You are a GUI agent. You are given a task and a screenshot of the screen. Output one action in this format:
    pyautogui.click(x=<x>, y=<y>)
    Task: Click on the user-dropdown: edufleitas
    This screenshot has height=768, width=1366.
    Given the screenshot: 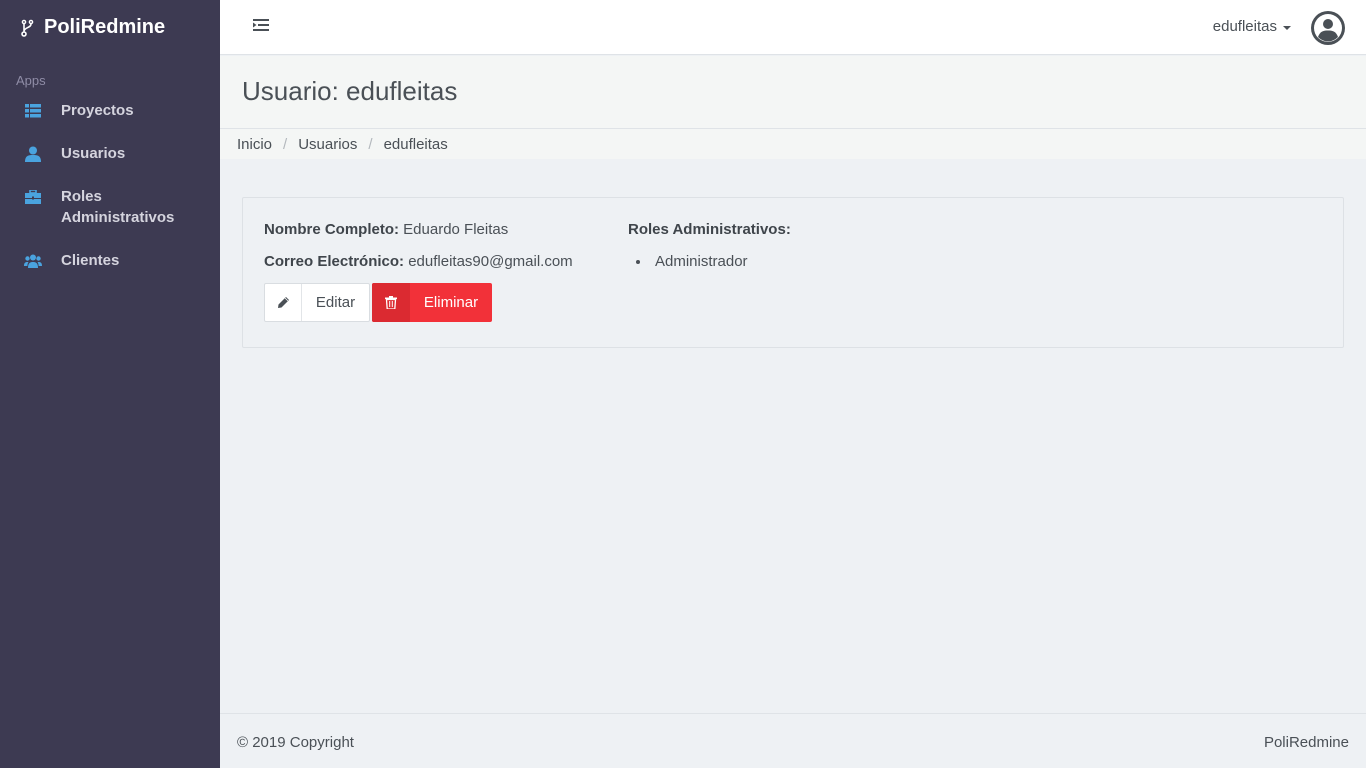 What is the action you would take?
    pyautogui.click(x=1252, y=26)
    